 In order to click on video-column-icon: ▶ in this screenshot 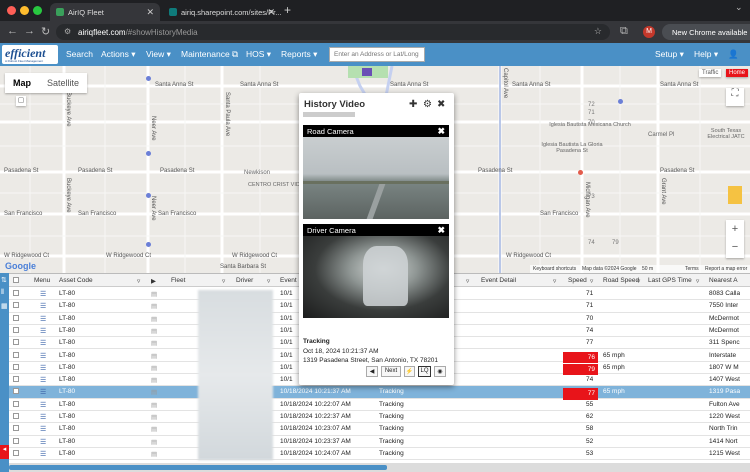, I will do `click(153, 281)`.